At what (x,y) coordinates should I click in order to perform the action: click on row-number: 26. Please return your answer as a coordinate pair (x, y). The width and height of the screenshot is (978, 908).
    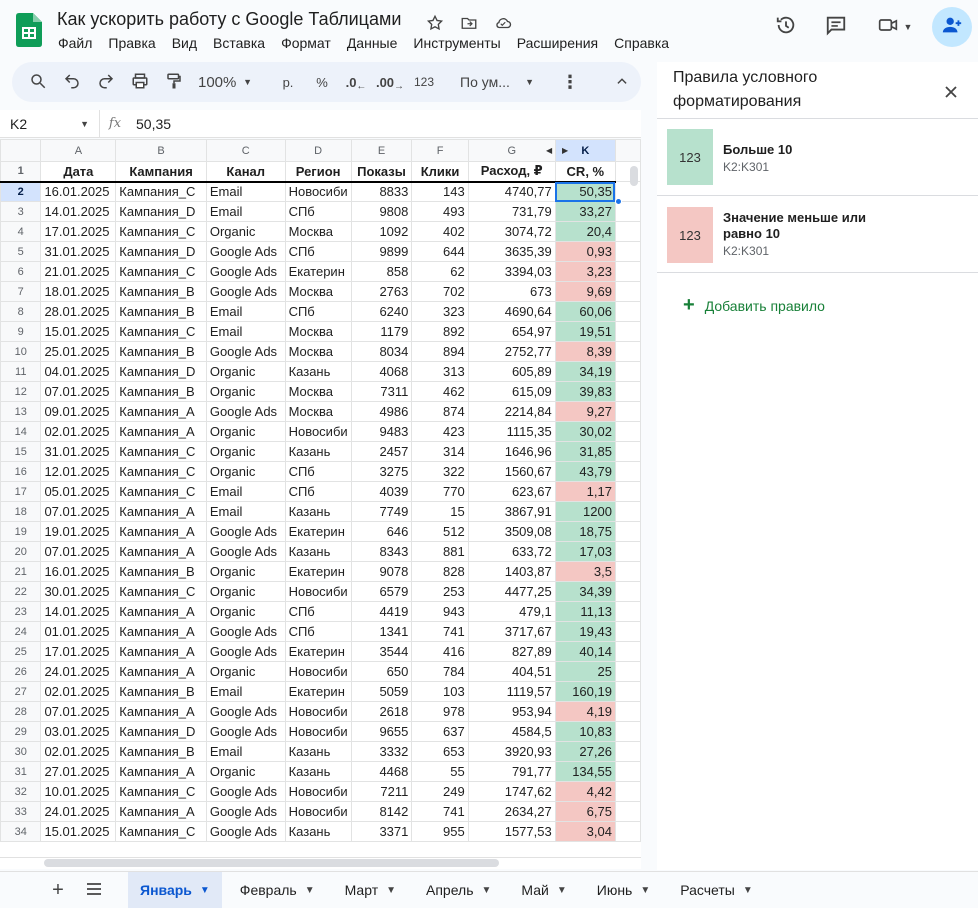
    Looking at the image, I should click on (21, 671).